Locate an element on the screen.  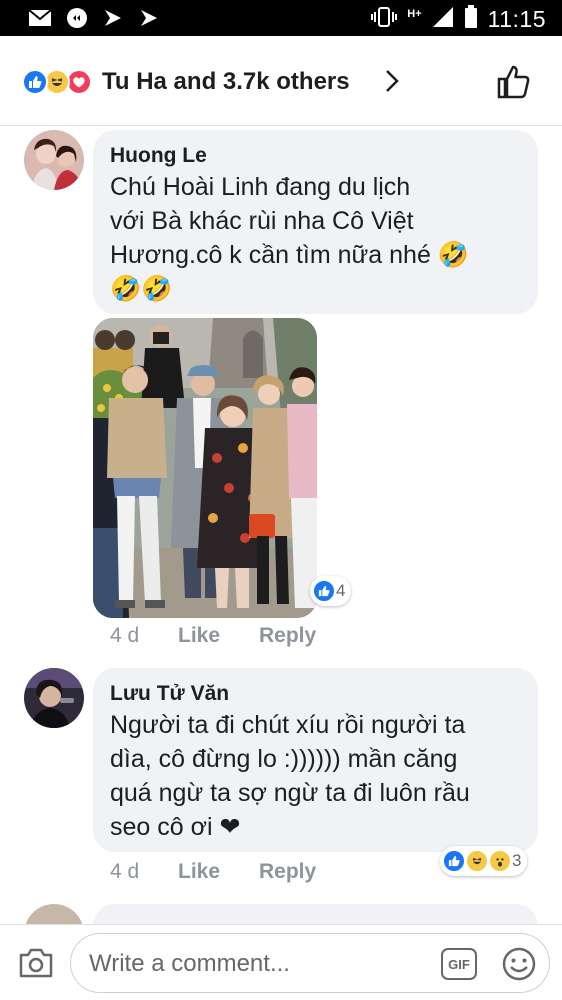
status-time: 11:15 is located at coordinates (516, 19).